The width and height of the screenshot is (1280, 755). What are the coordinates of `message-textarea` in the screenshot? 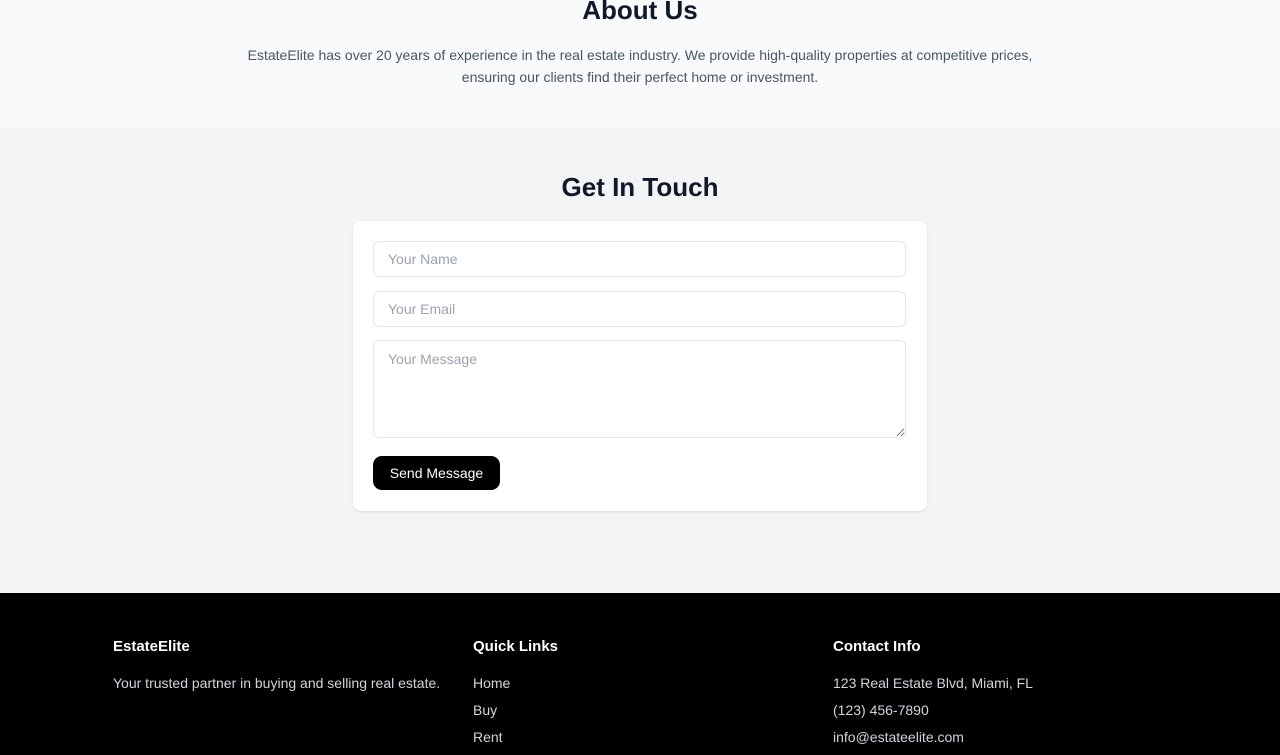 It's located at (639, 389).